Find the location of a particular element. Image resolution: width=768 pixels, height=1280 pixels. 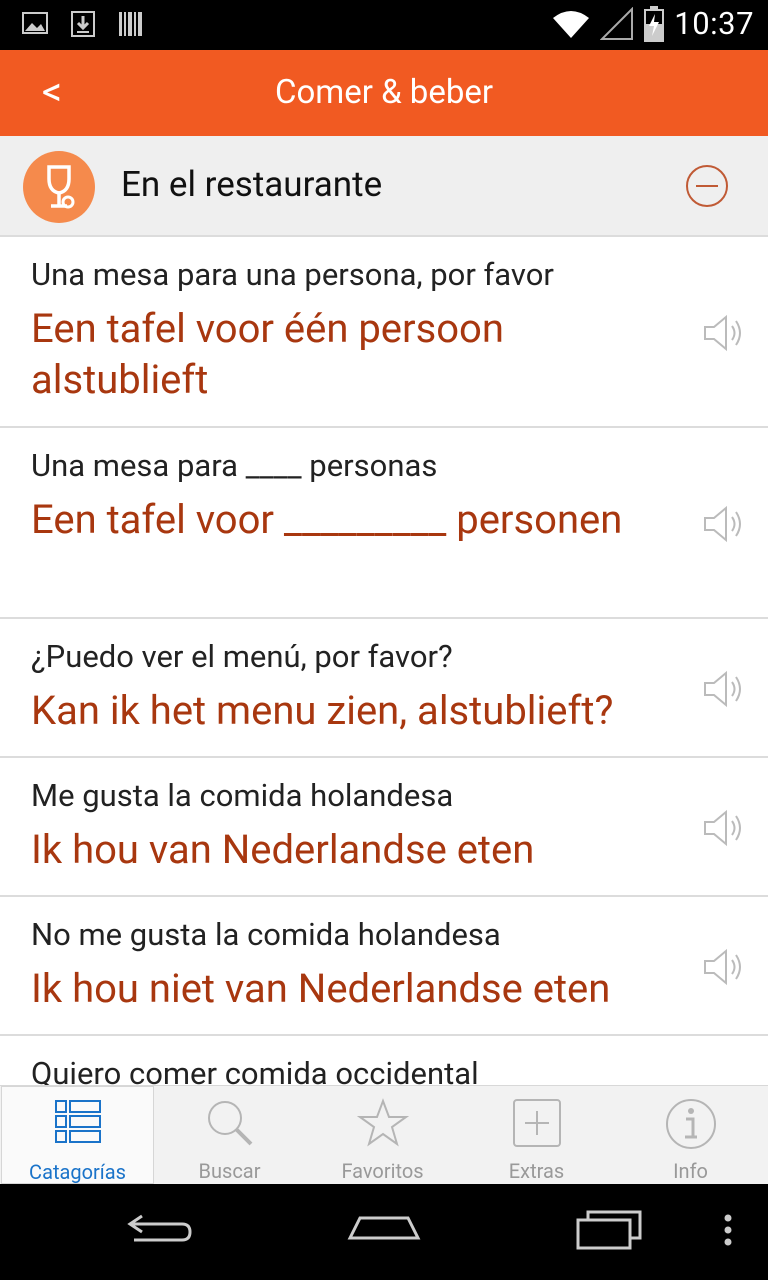

tab-info: Info is located at coordinates (690, 1135).